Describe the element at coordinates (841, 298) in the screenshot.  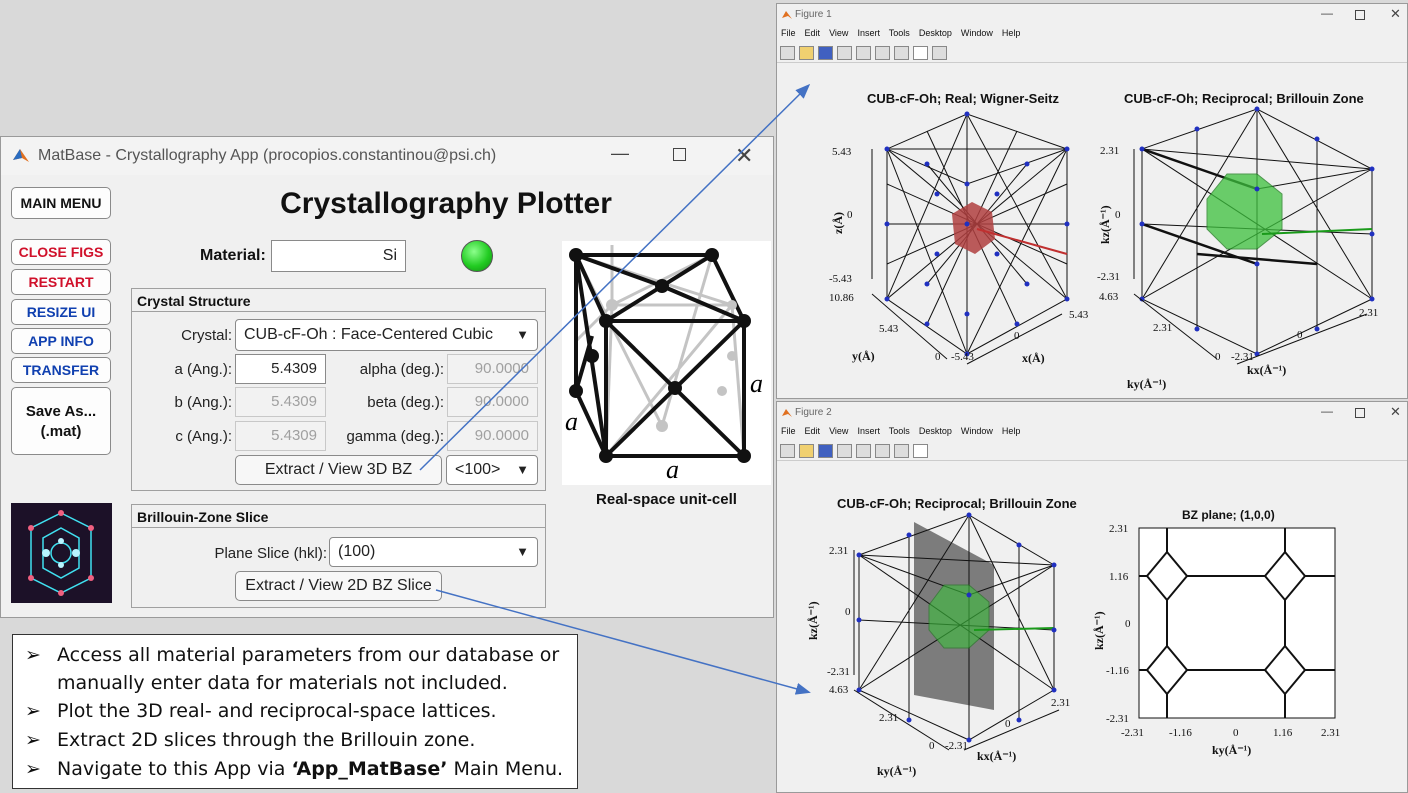
I see `fig1-left-ytick-0: 10.86` at that location.